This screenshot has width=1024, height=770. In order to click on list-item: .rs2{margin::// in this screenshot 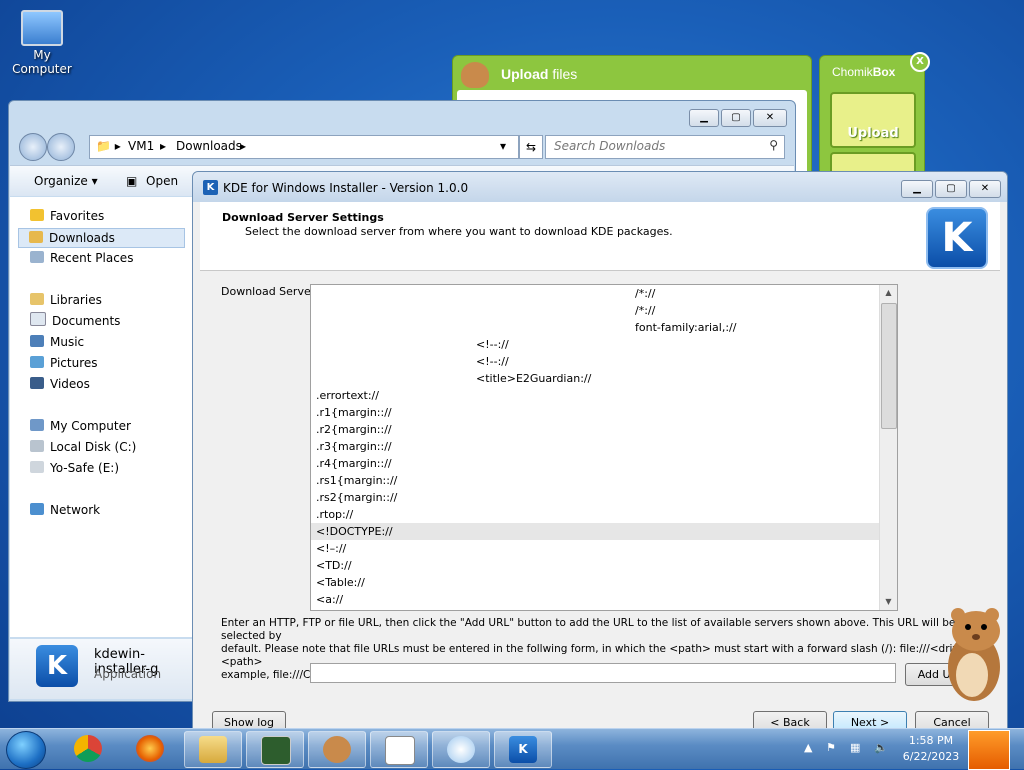, I will do `click(595, 497)`.